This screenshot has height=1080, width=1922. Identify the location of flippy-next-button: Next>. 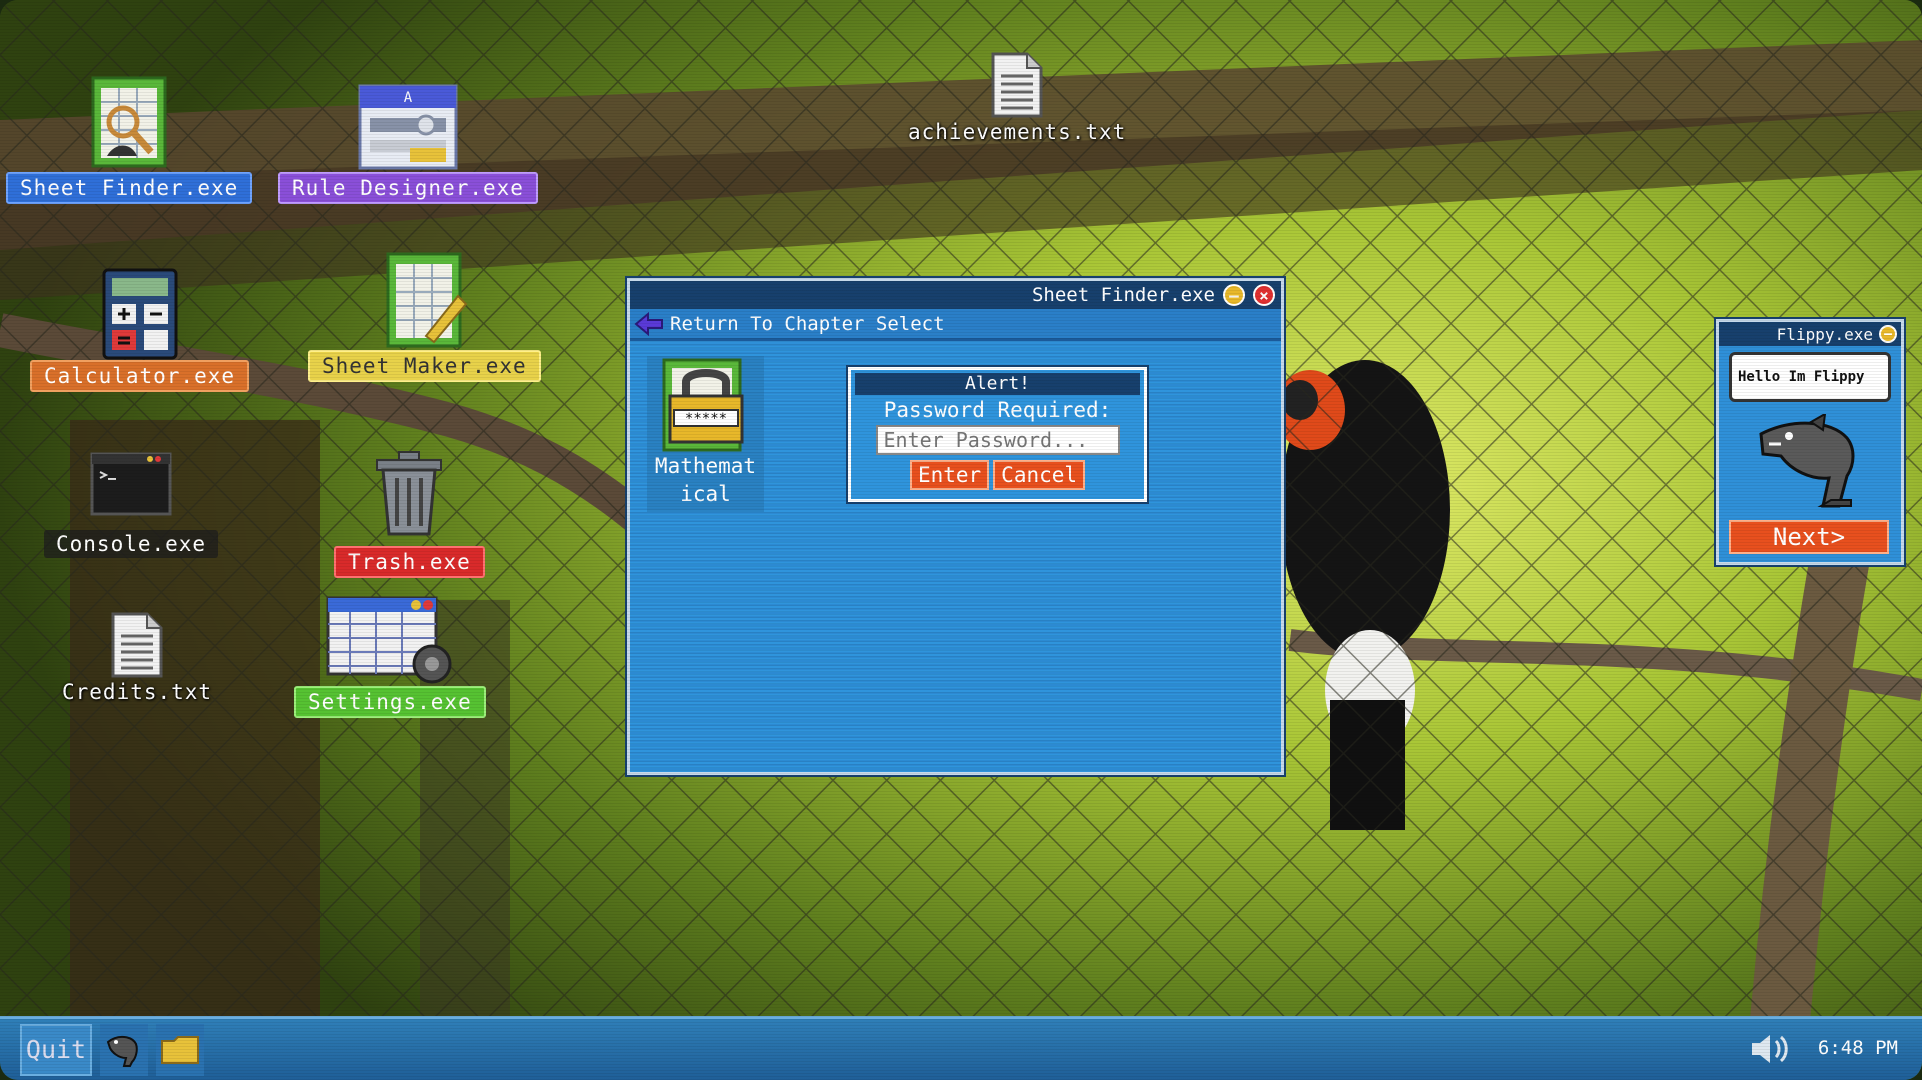
(1809, 537).